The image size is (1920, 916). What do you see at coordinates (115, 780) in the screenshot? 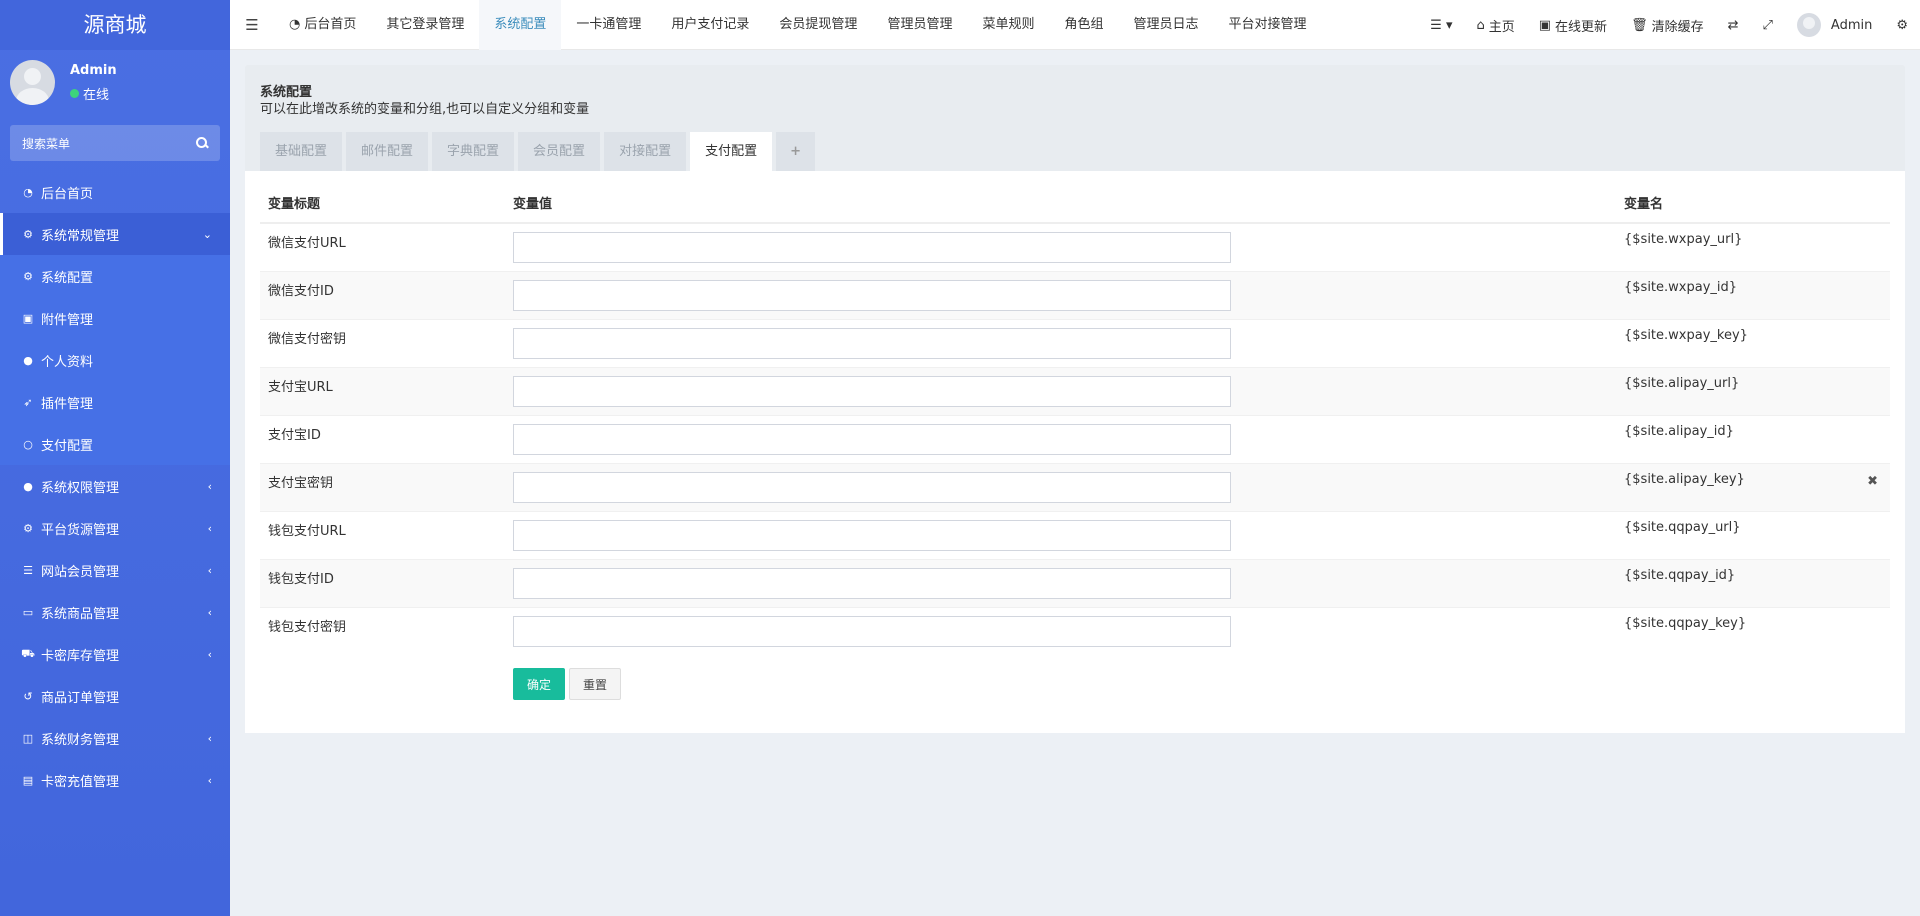
I see `sidebar-item-14: ▤ 卡密充值管理 ‹` at bounding box center [115, 780].